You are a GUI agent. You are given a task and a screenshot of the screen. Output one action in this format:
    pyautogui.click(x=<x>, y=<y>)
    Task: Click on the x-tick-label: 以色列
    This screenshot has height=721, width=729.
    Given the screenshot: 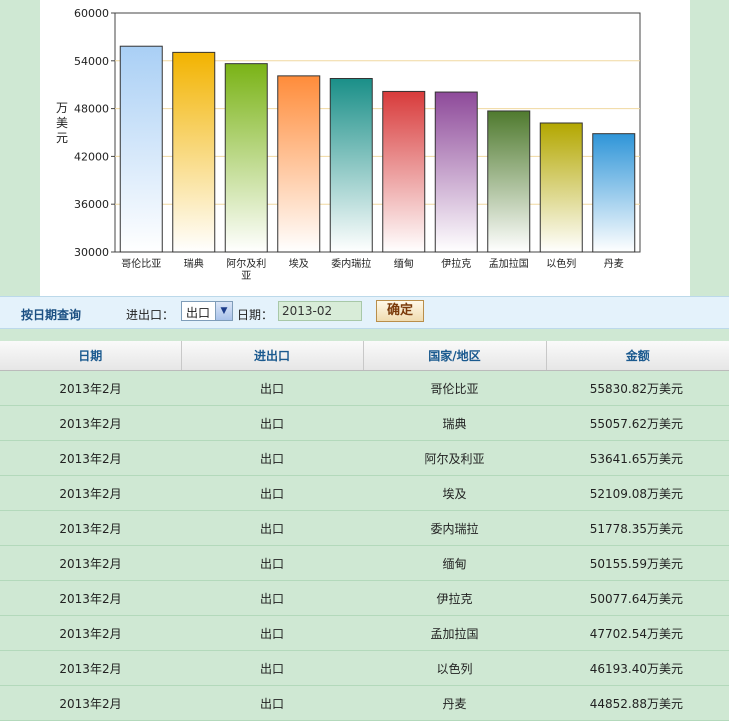 What is the action you would take?
    pyautogui.click(x=561, y=263)
    